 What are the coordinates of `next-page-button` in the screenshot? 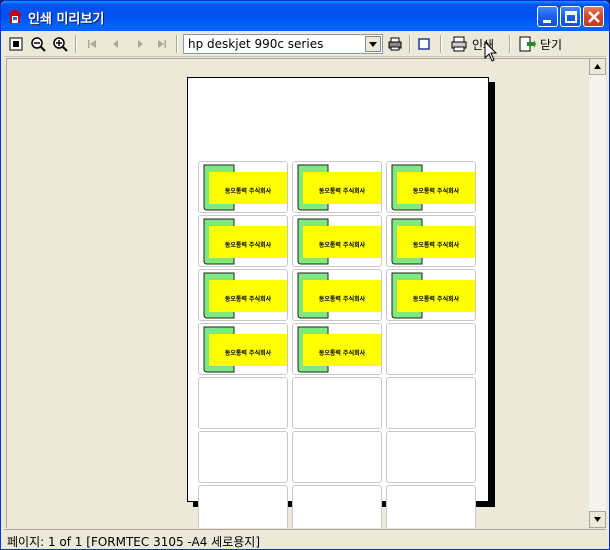 It's located at (140, 44).